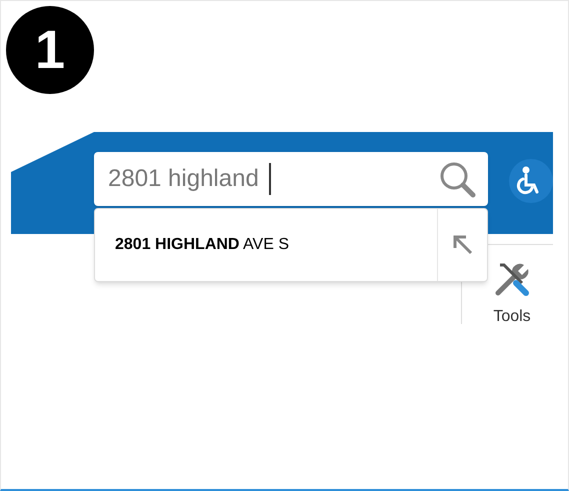  I want to click on suggestion-item: 2801 HIGHLAND AVE S, so click(202, 245).